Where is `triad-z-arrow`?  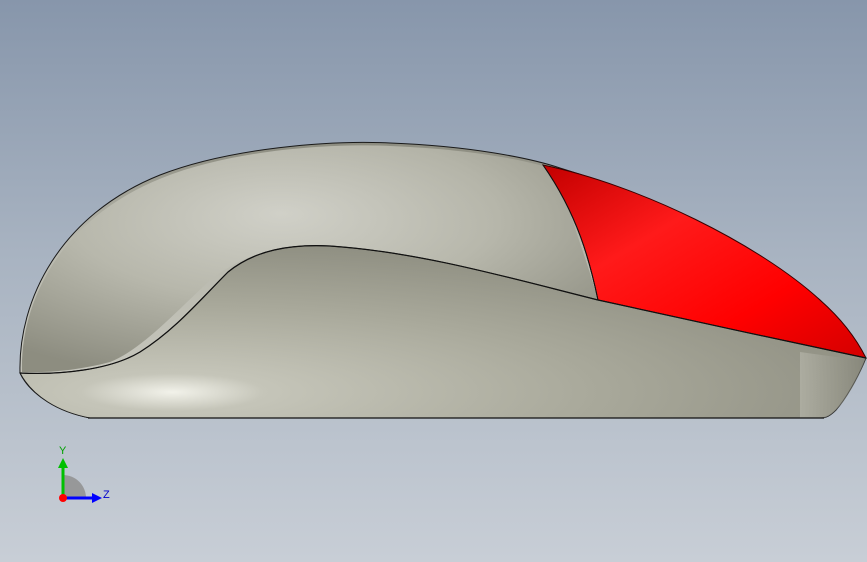 triad-z-arrow is located at coordinates (97, 498).